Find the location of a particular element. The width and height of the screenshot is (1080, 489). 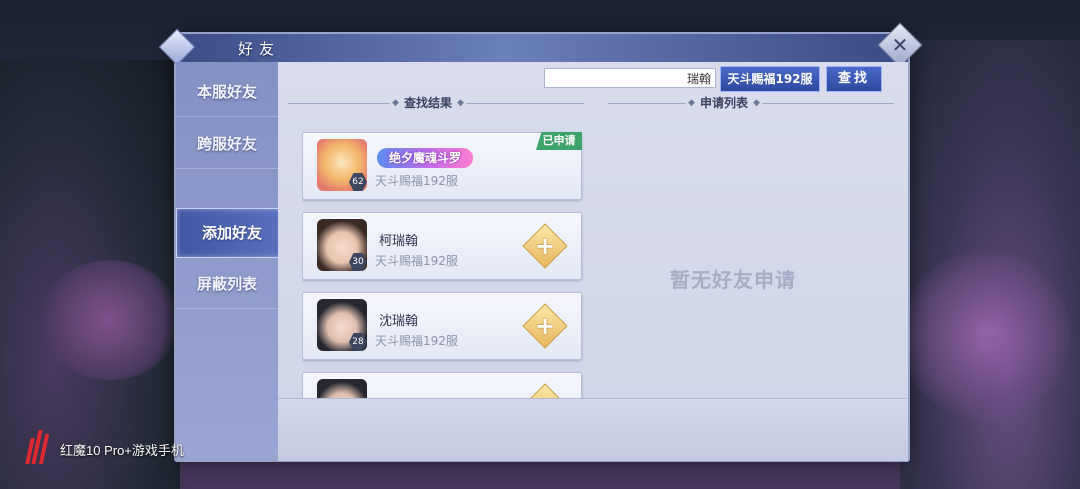

result-card: 62 绝夕魔魂斗罗 天斗赐福192服 已申请 is located at coordinates (442, 166).